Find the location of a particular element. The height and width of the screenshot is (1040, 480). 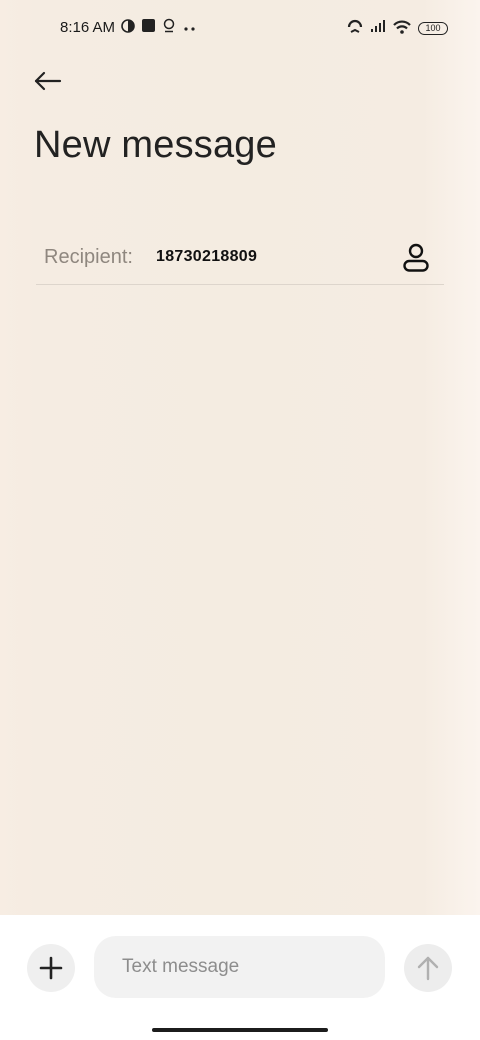

notification-square-icon is located at coordinates (148, 27).